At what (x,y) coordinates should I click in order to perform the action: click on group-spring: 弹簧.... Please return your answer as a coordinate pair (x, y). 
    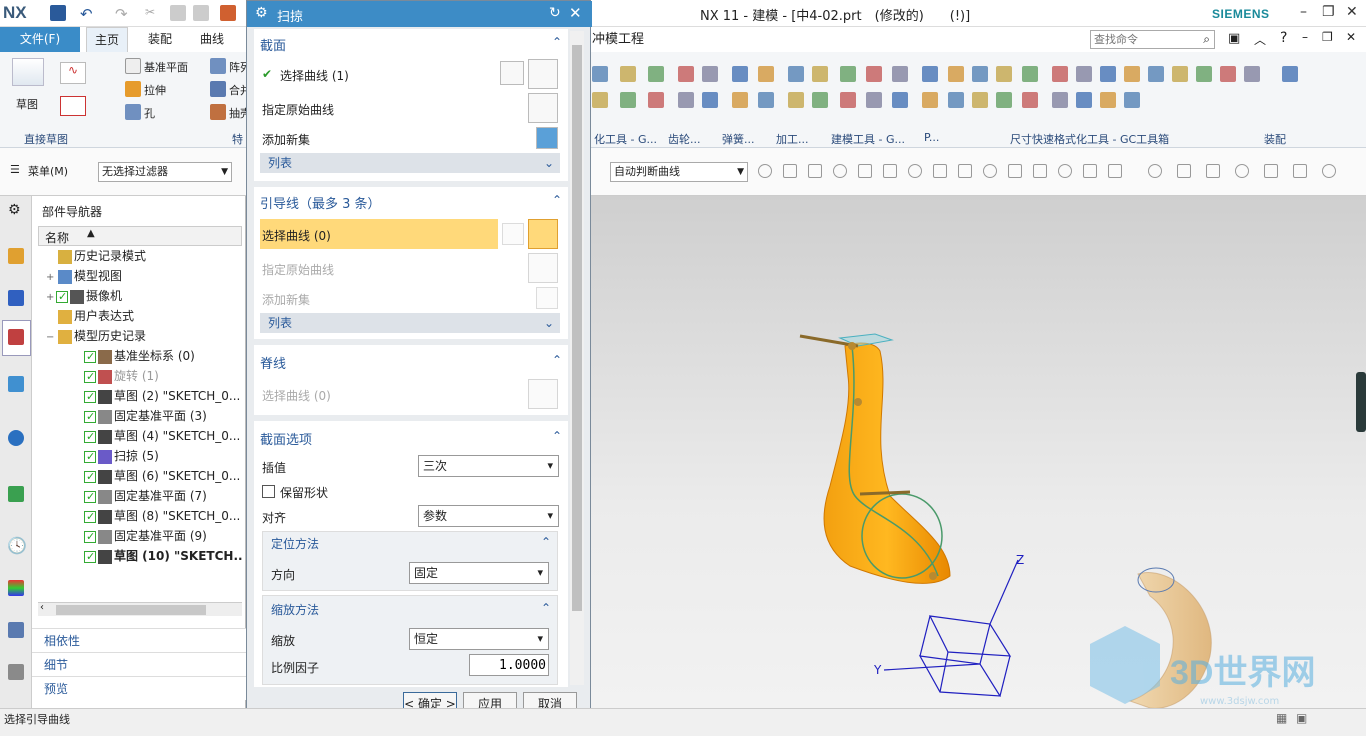
    Looking at the image, I should click on (738, 139).